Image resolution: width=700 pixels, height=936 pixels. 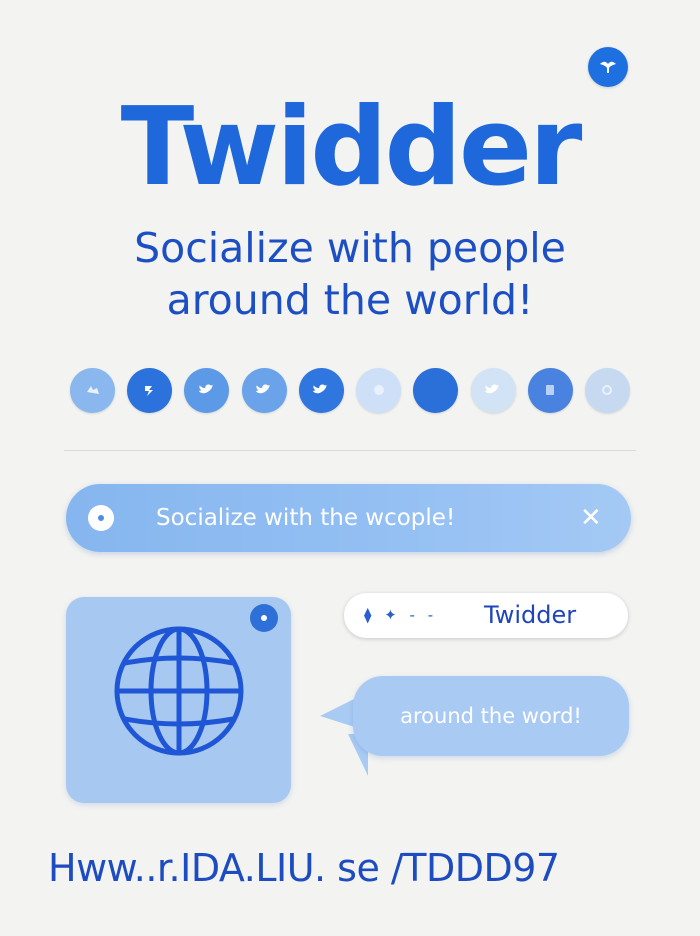 What do you see at coordinates (305, 518) in the screenshot?
I see `search-input: Socialize with the wcople!` at bounding box center [305, 518].